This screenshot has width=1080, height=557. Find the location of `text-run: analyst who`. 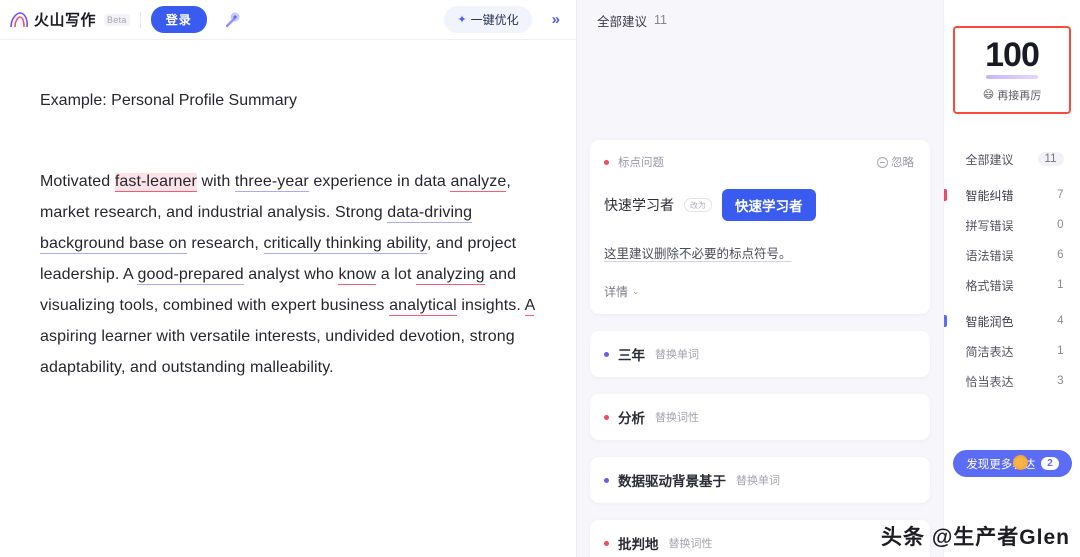

text-run: analyst who is located at coordinates (291, 274).